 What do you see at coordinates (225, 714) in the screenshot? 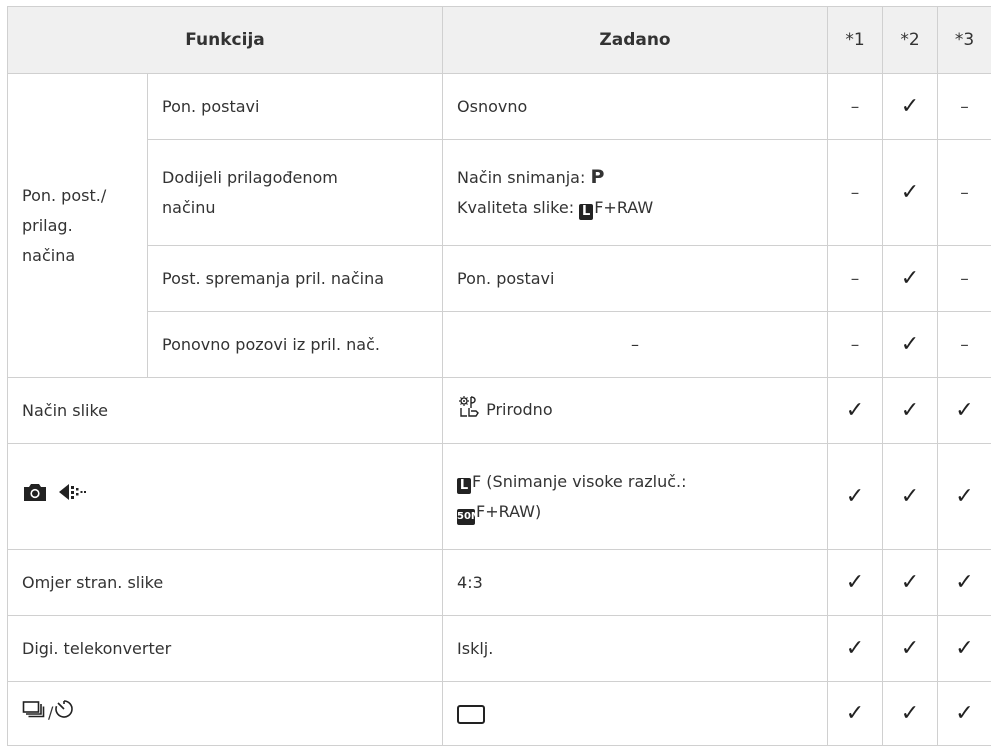
I see `row-name: /` at bounding box center [225, 714].